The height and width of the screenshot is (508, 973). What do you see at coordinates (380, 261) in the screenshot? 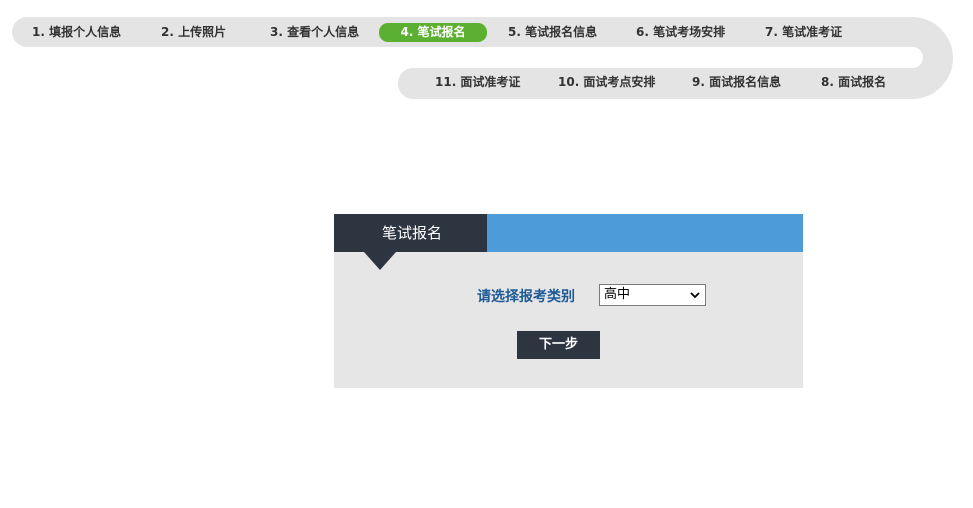
I see `panel-tab-pointer` at bounding box center [380, 261].